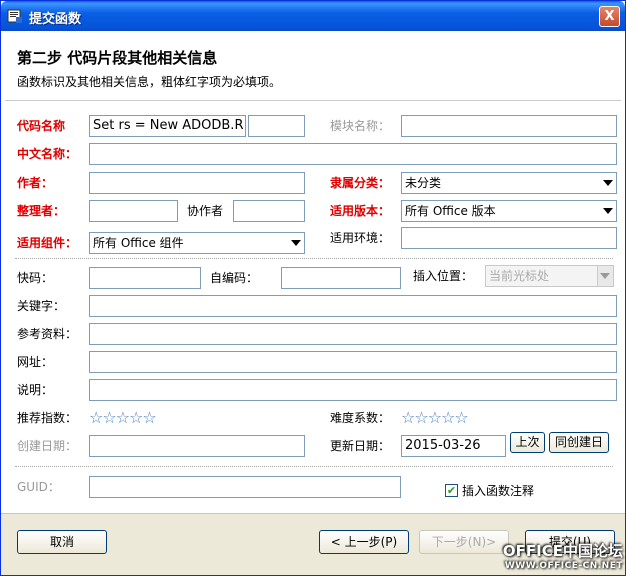  What do you see at coordinates (435, 418) in the screenshot?
I see `difficulty-star-icon: ☆☆☆☆☆` at bounding box center [435, 418].